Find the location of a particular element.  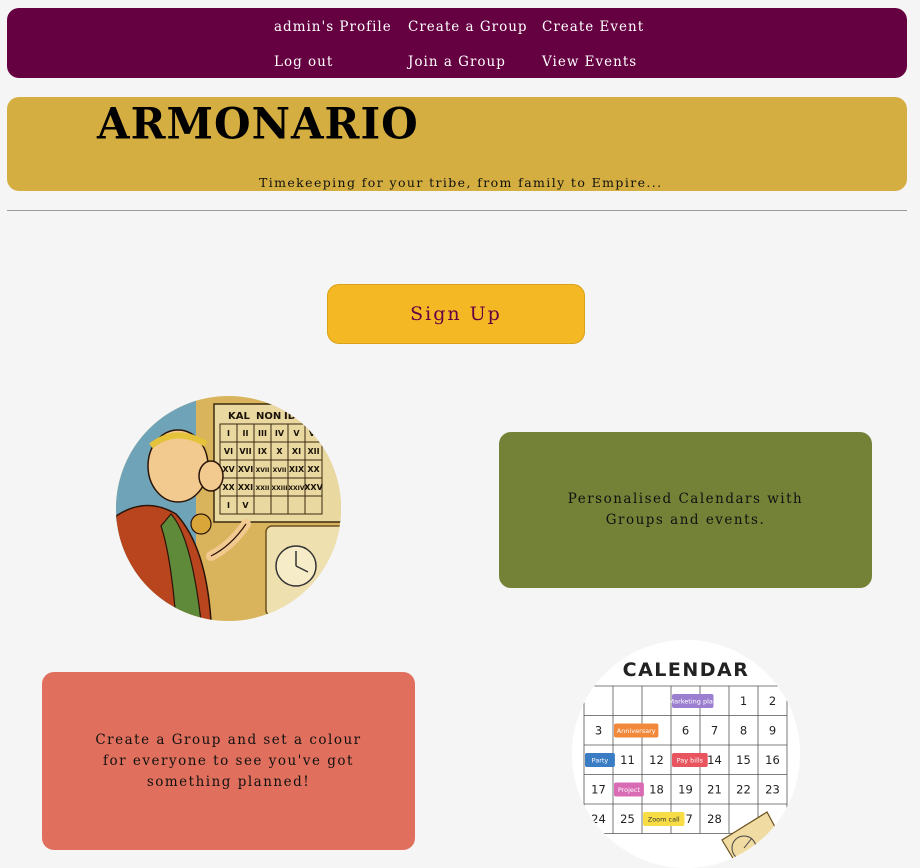

roman-cell-text: VII is located at coordinates (245, 451).